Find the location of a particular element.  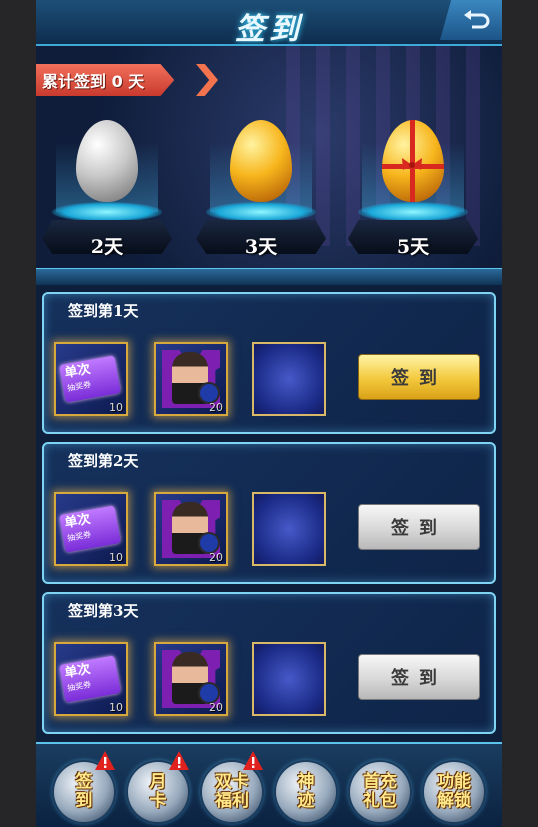

tab-label: 签到 is located at coordinates (84, 791).